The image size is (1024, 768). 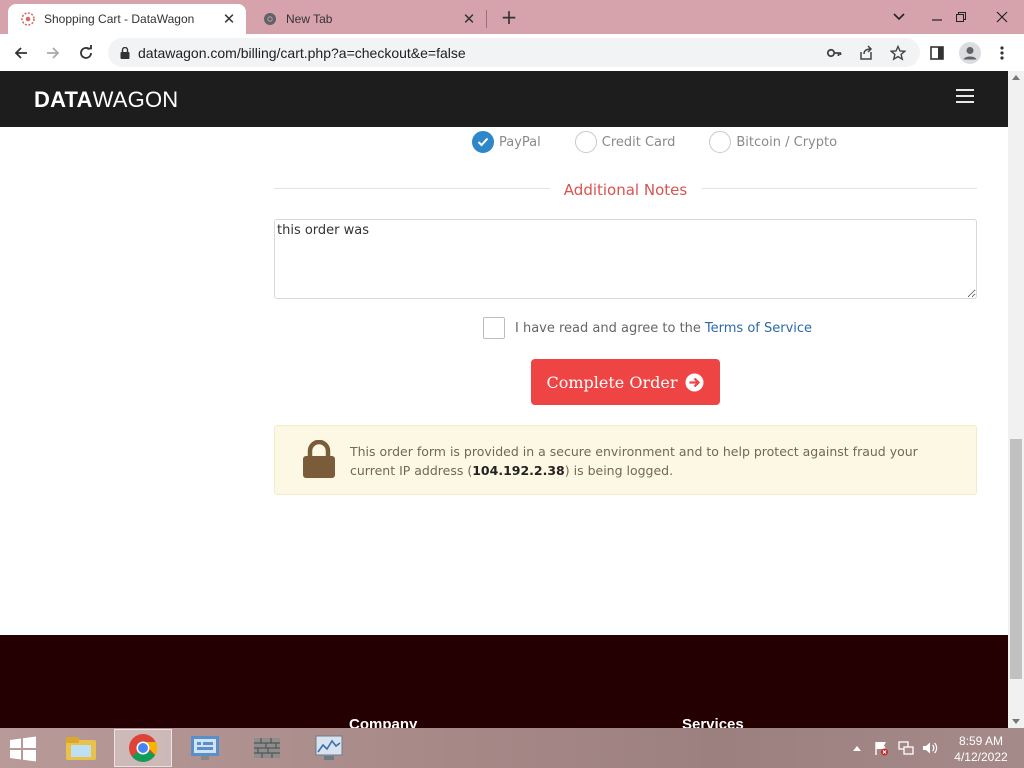 I want to click on tos-checkbox, so click(x=494, y=328).